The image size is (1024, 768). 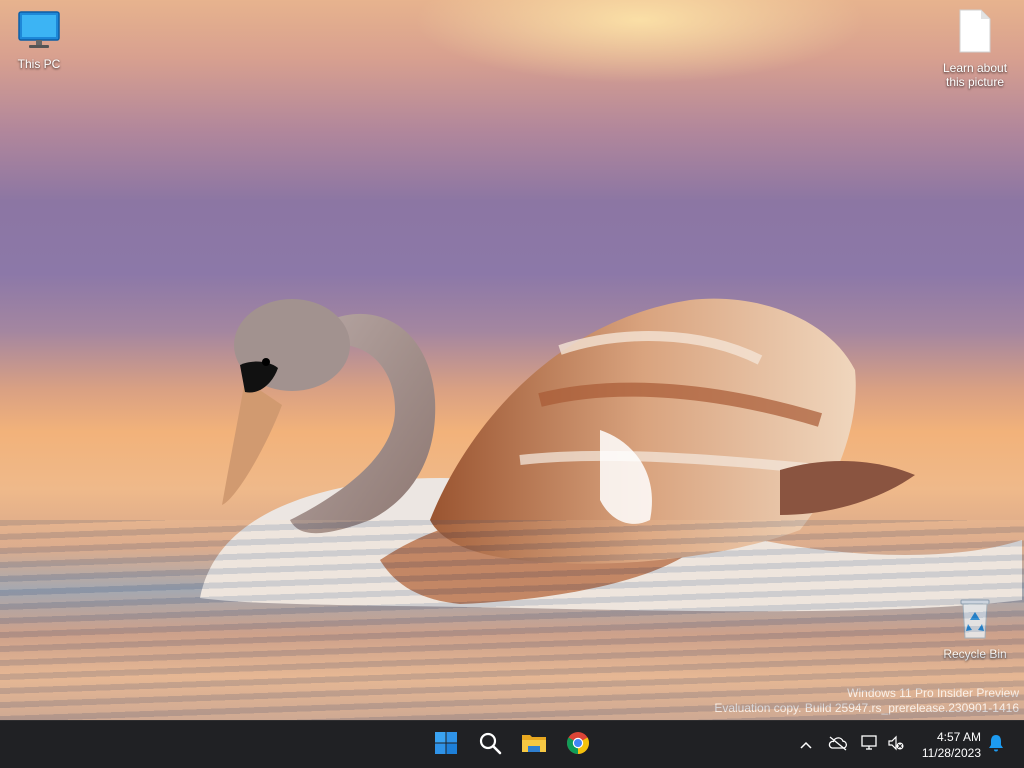 I want to click on document-icon, so click(x=975, y=32).